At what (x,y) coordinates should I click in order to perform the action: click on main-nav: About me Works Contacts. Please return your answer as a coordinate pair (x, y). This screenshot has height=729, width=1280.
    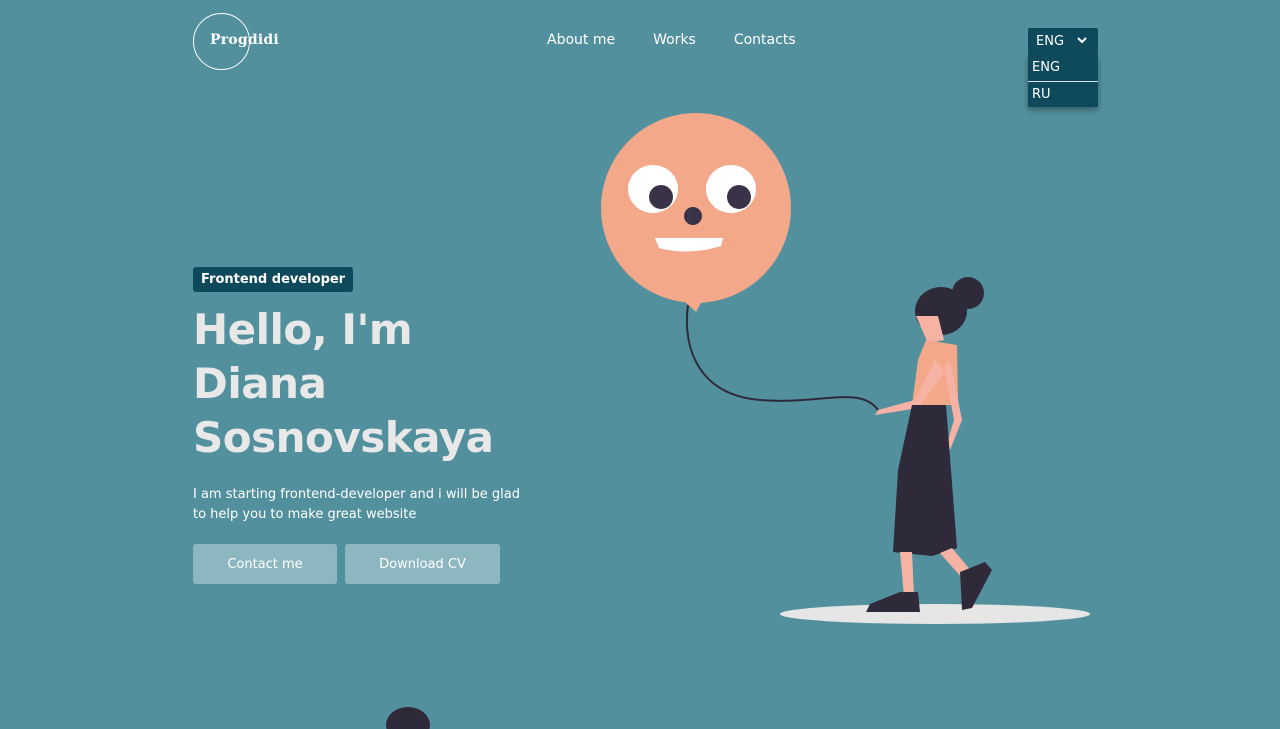
    Looking at the image, I should click on (690, 40).